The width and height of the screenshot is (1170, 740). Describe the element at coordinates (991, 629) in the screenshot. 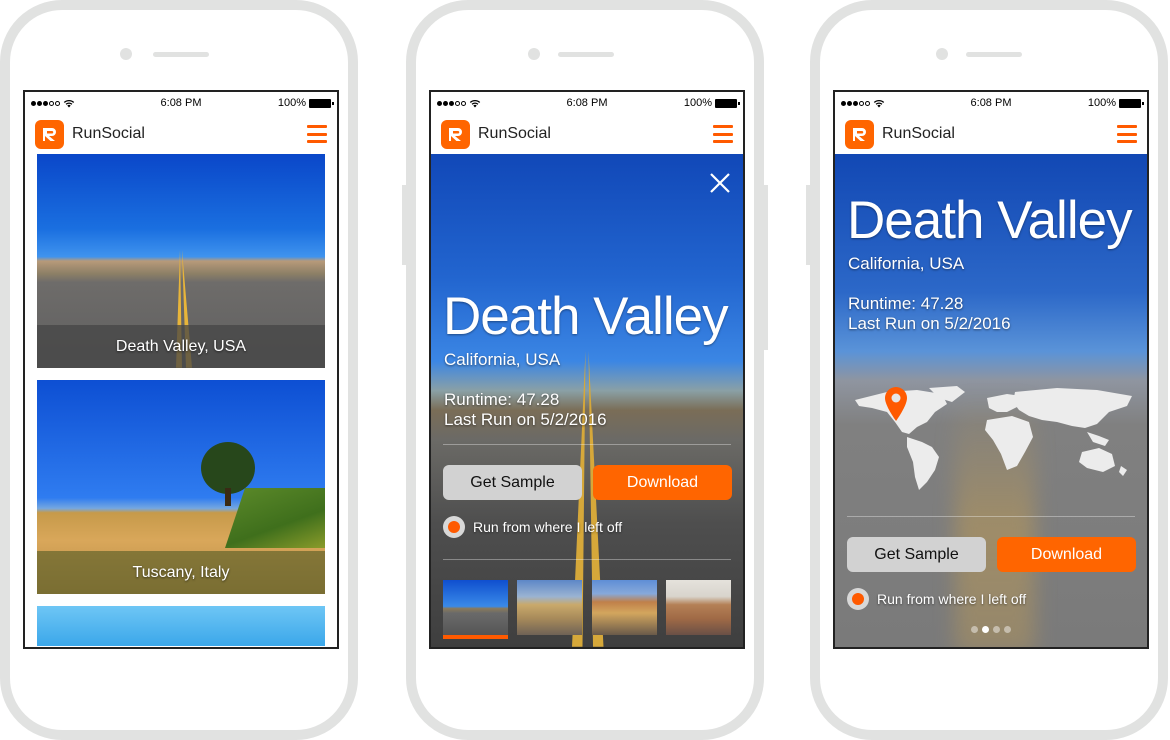

I see `page-indicator` at that location.